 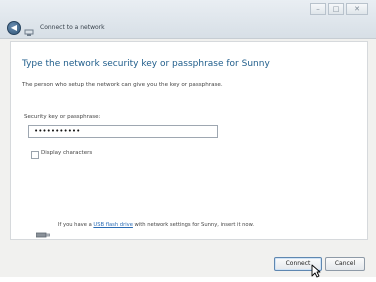 What do you see at coordinates (357, 9) in the screenshot?
I see `close-button: ✕` at bounding box center [357, 9].